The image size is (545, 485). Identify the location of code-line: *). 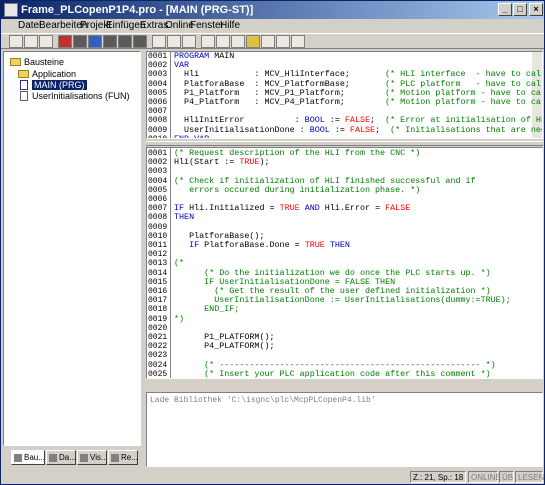
(179, 318).